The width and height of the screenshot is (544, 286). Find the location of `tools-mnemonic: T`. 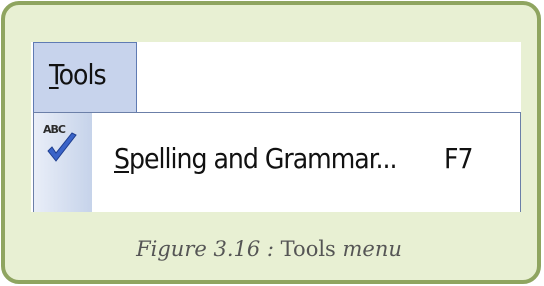

tools-mnemonic: T is located at coordinates (54, 74).